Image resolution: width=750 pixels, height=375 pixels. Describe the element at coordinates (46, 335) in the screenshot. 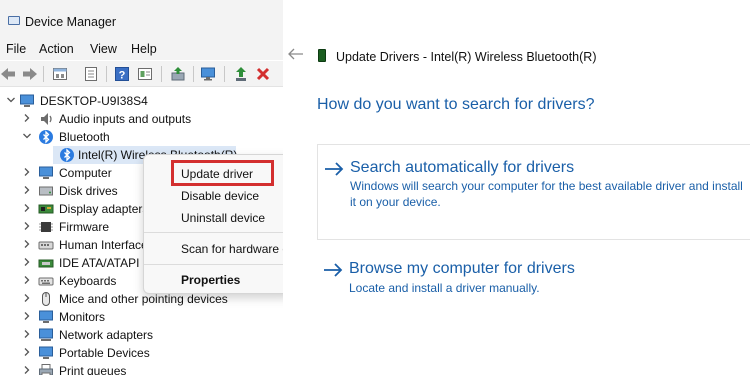

I see `network-adapter-icon` at that location.